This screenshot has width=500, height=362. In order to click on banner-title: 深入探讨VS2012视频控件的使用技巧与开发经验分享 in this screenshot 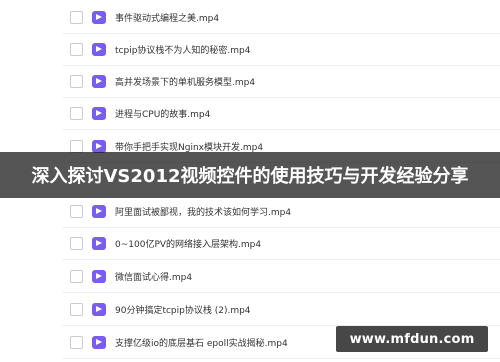, I will do `click(250, 176)`.